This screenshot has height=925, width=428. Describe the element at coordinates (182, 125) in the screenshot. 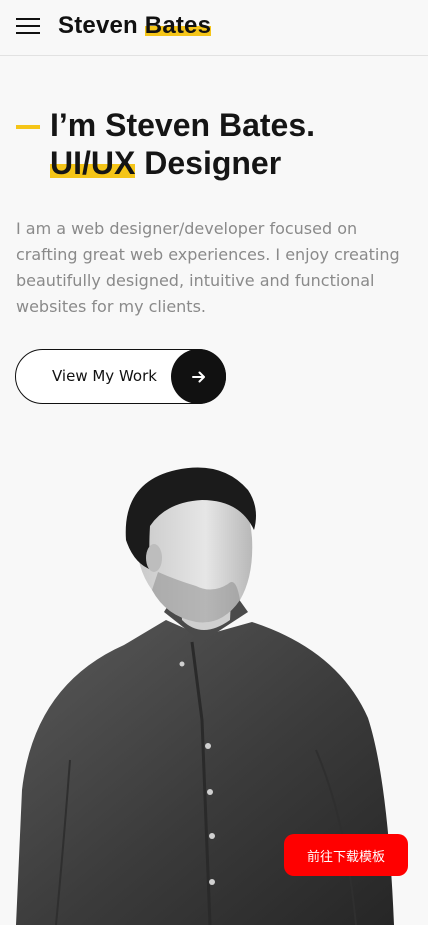

I see `hero-title-line1: I’m Steven Bates.` at that location.